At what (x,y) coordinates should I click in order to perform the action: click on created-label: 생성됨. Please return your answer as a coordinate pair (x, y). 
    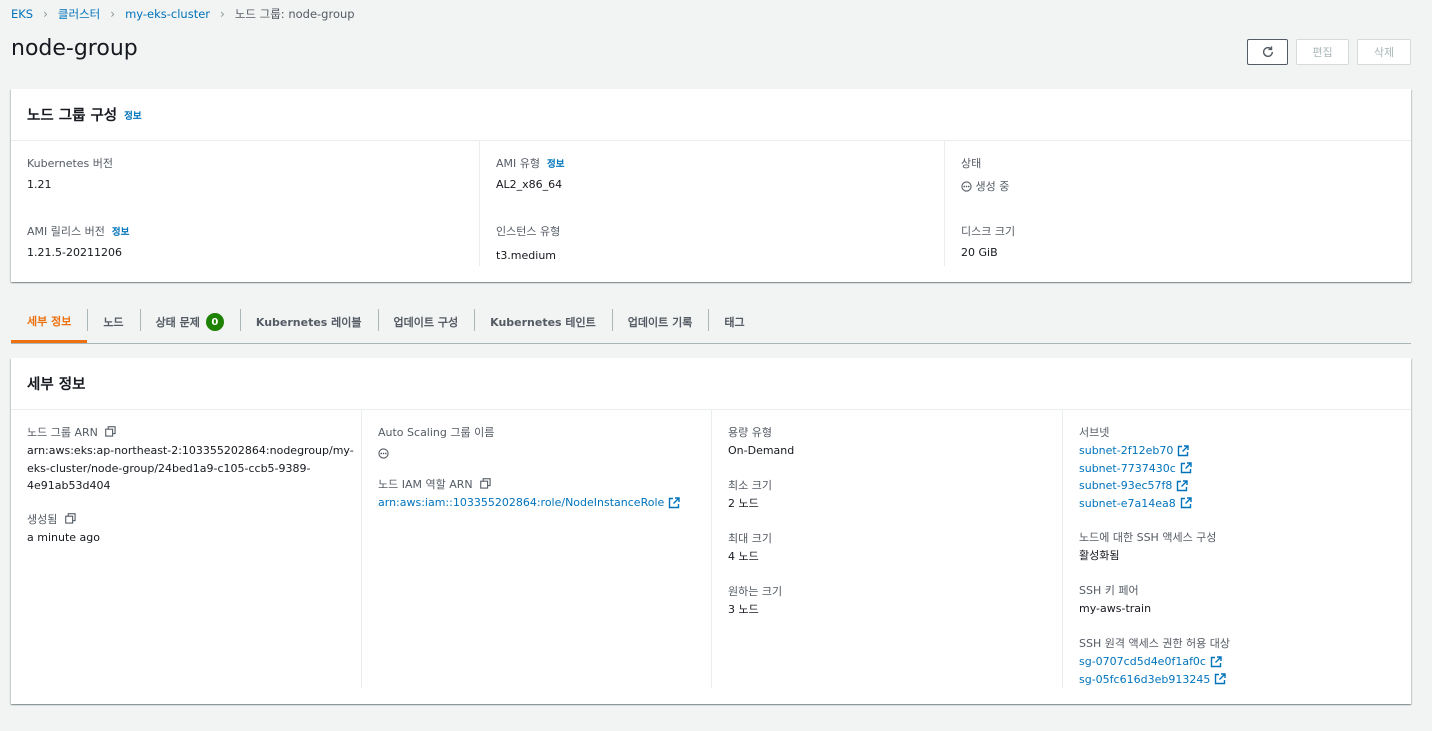
    Looking at the image, I should click on (42, 519).